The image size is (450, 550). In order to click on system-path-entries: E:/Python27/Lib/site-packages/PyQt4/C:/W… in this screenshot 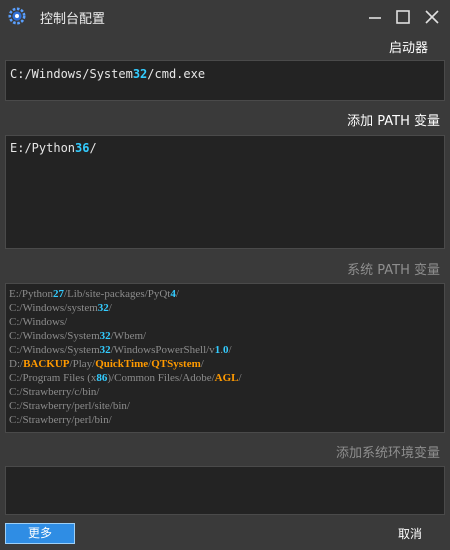, I will do `click(125, 357)`.